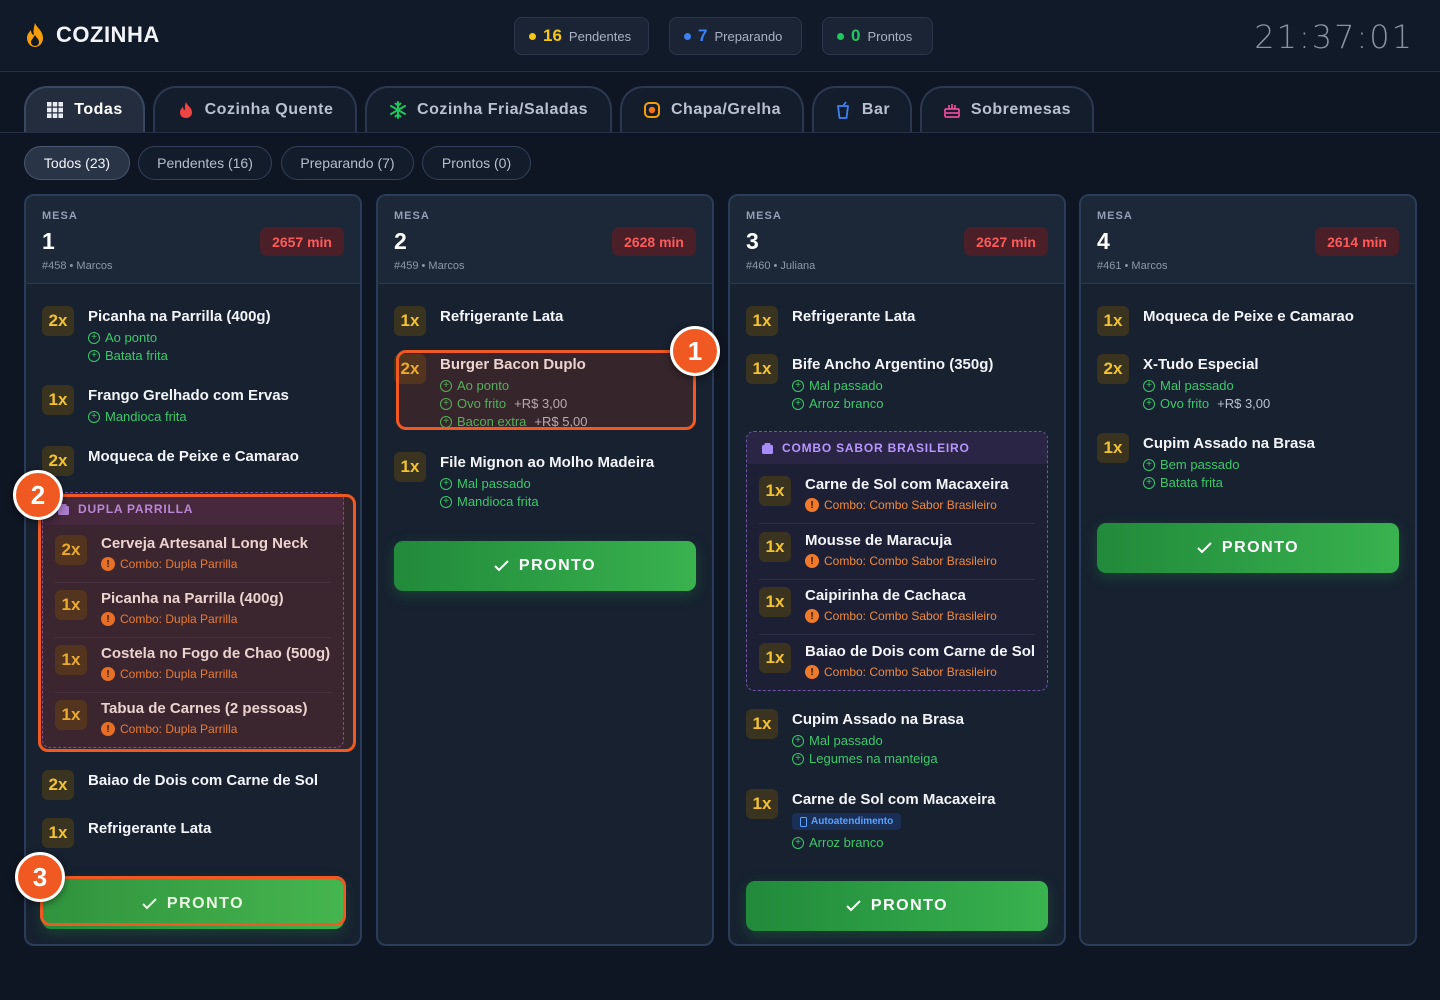 The image size is (1440, 1000). Describe the element at coordinates (1103, 241) in the screenshot. I see `mesa-number: 4` at that location.